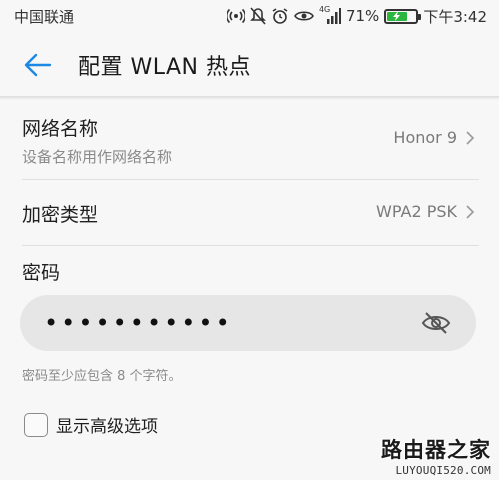 This screenshot has height=480, width=499. Describe the element at coordinates (280, 16) in the screenshot. I see `alarm-icon` at that location.